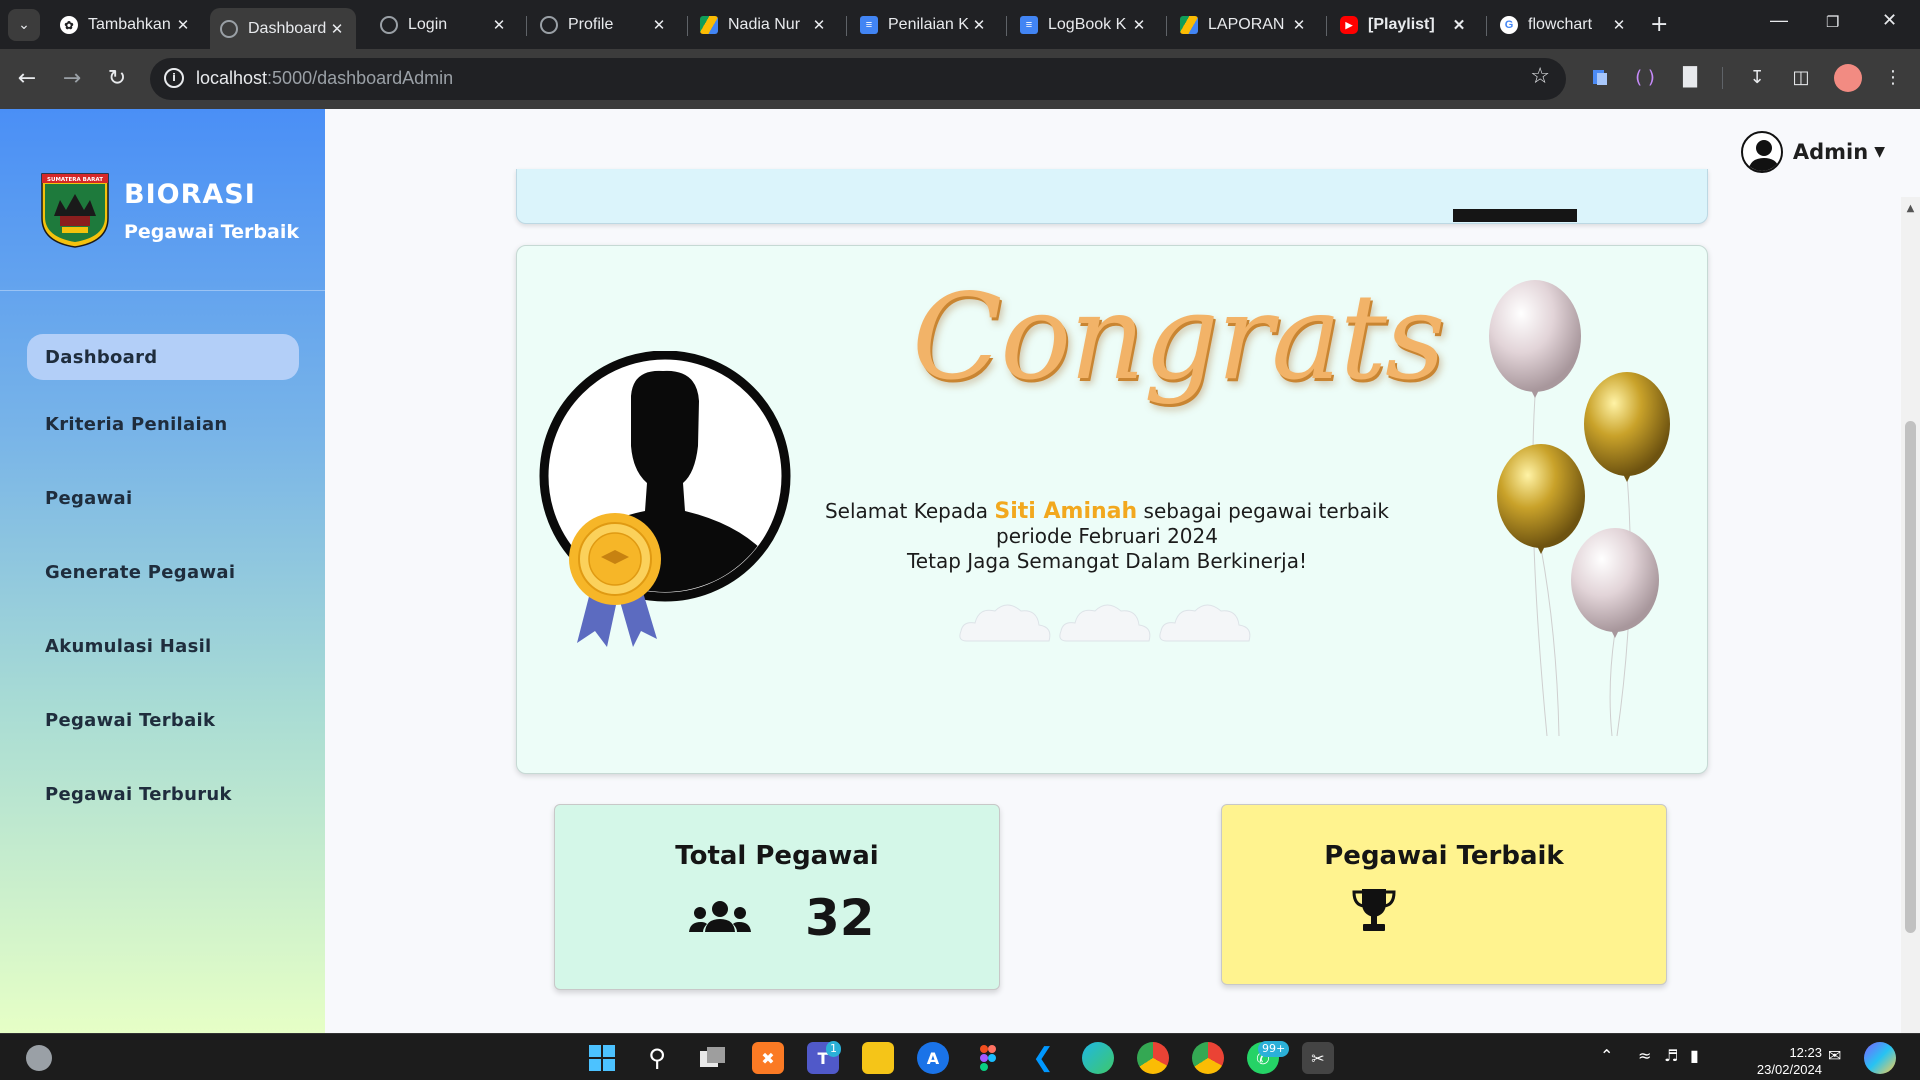 Image resolution: width=1920 pixels, height=1080 pixels. I want to click on close-window-icon: ✕, so click(1889, 20).